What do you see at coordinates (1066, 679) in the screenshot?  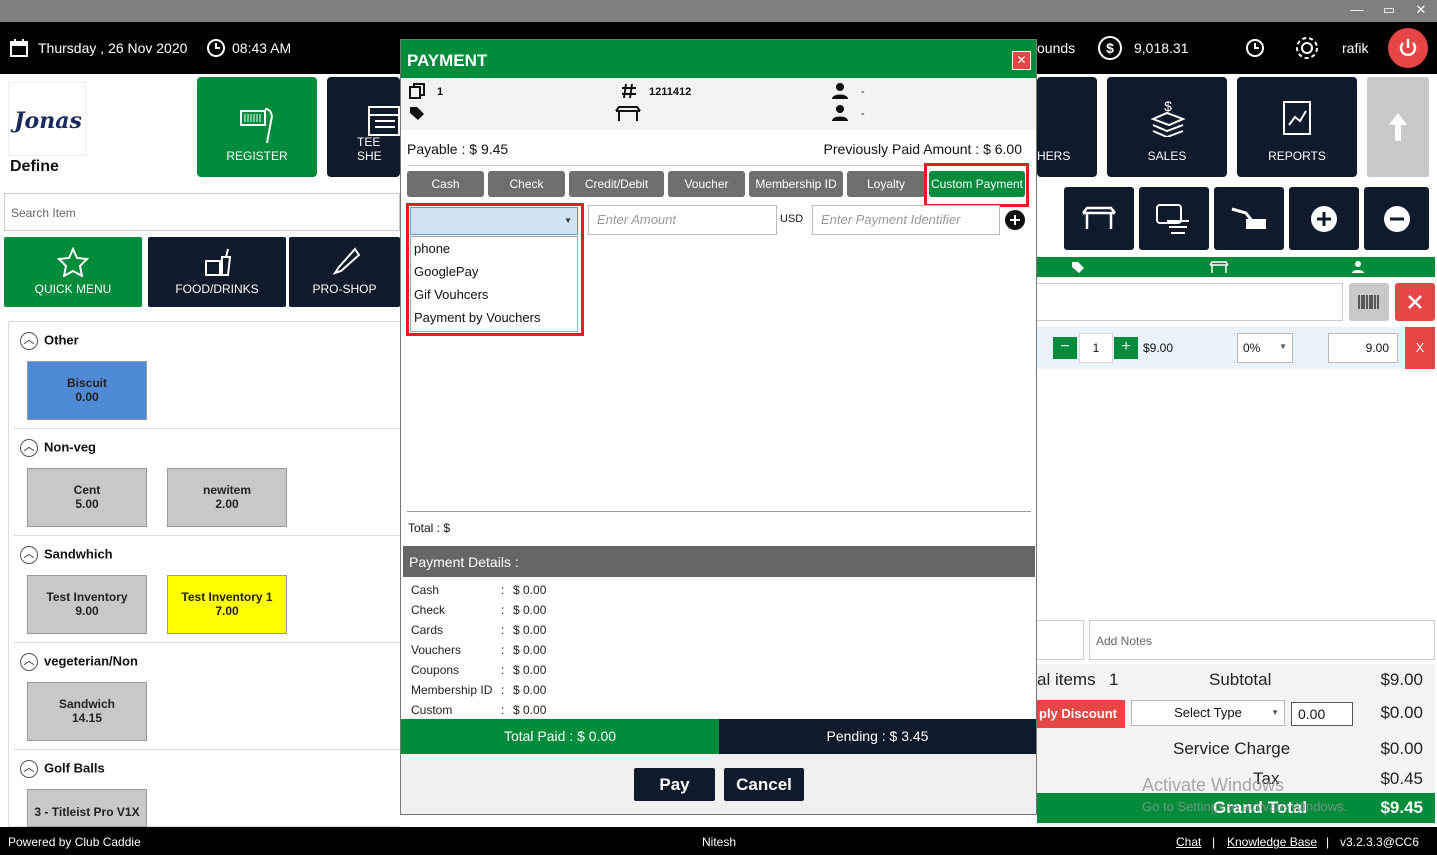 I see `total-items-label: al items` at bounding box center [1066, 679].